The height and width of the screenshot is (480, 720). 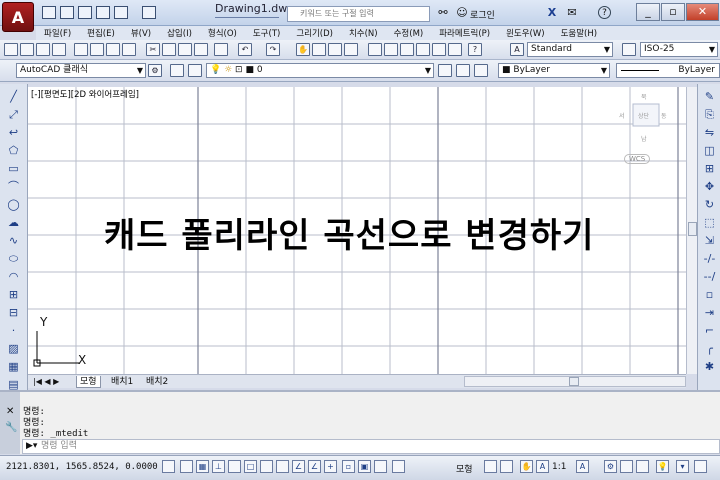 I want to click on menu-insert: 삽입(I), so click(x=179, y=33).